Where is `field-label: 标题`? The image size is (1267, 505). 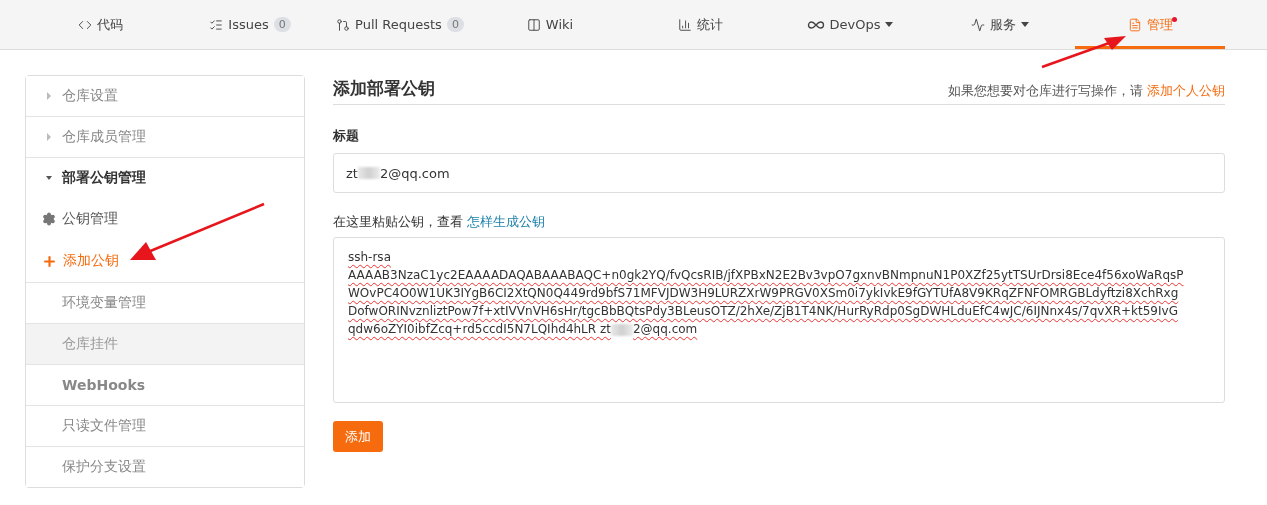
field-label: 标题 is located at coordinates (346, 136).